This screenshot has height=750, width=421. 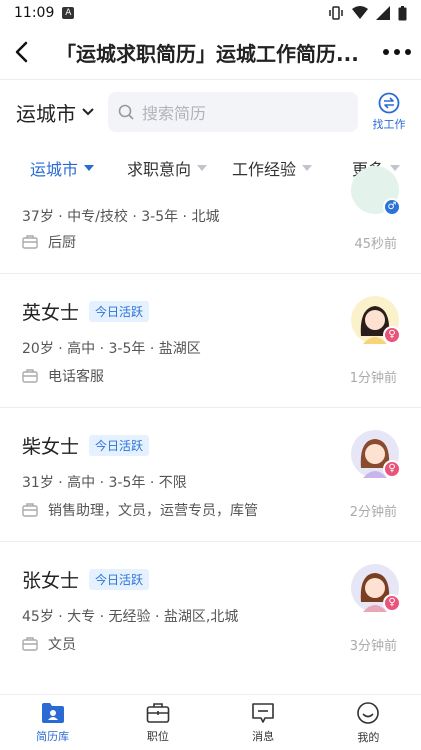 What do you see at coordinates (373, 378) in the screenshot?
I see `active-time: 1分钟前` at bounding box center [373, 378].